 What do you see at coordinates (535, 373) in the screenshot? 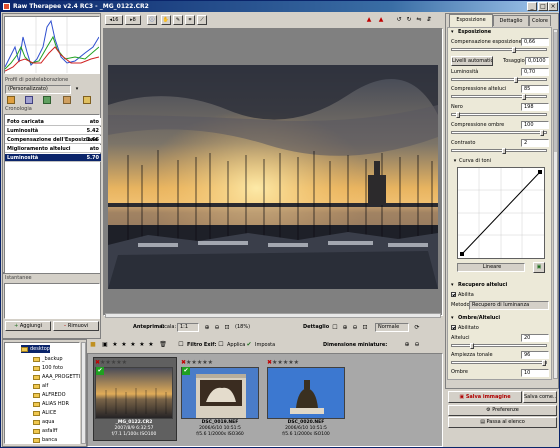
I see `sh-shadows-field: 10` at bounding box center [535, 373].